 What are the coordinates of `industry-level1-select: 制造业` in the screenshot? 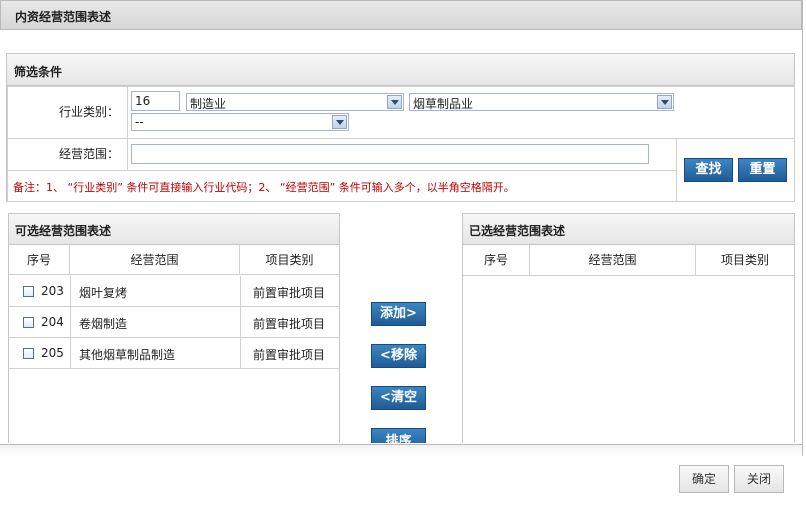 It's located at (295, 102).